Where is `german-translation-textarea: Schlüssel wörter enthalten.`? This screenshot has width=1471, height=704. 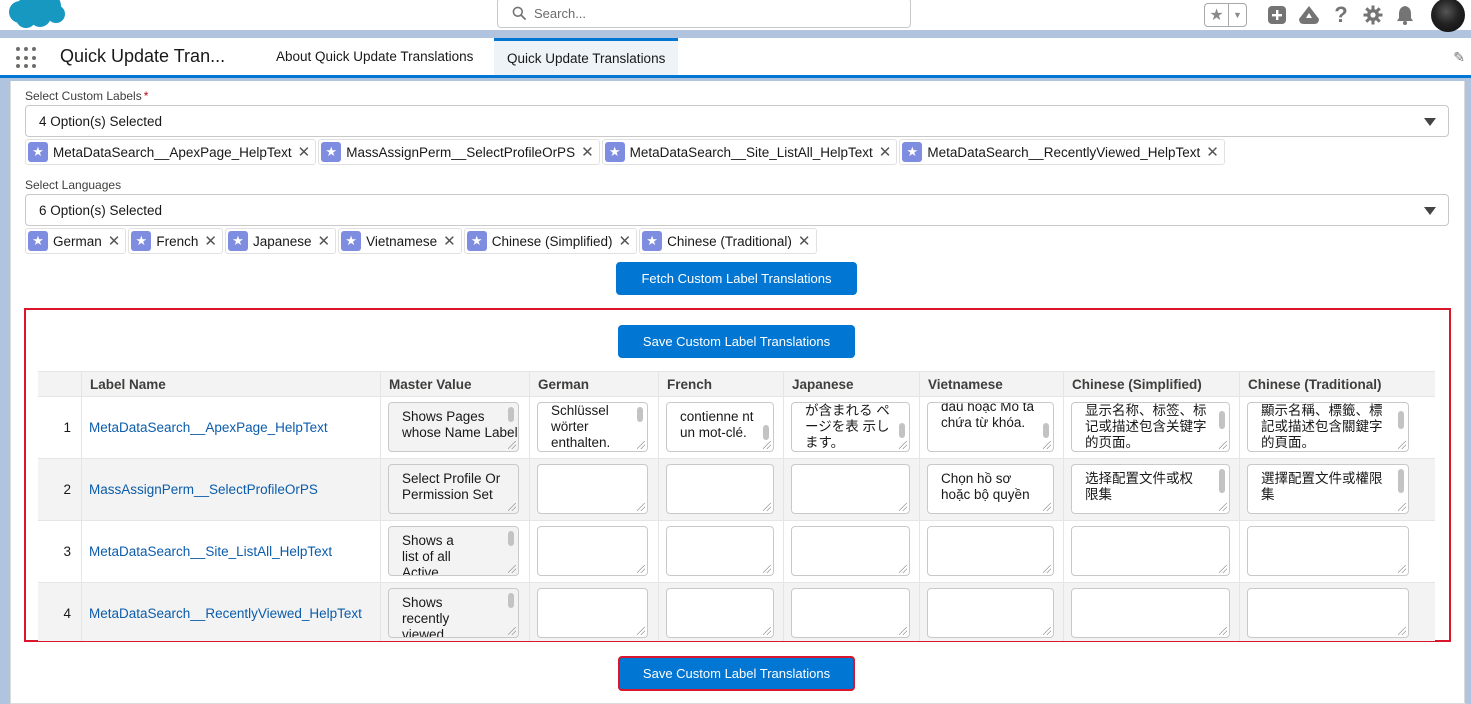
german-translation-textarea: Schlüssel wörter enthalten. is located at coordinates (592, 427).